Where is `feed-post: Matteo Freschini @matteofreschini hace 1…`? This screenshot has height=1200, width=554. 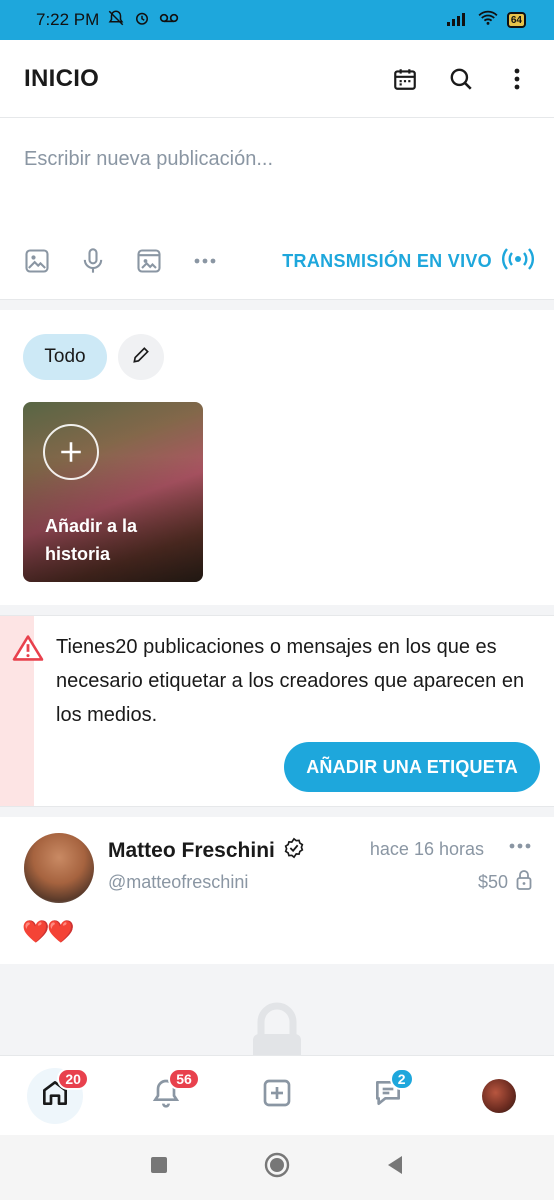 feed-post: Matteo Freschini @matteofreschini hace 1… is located at coordinates (277, 888).